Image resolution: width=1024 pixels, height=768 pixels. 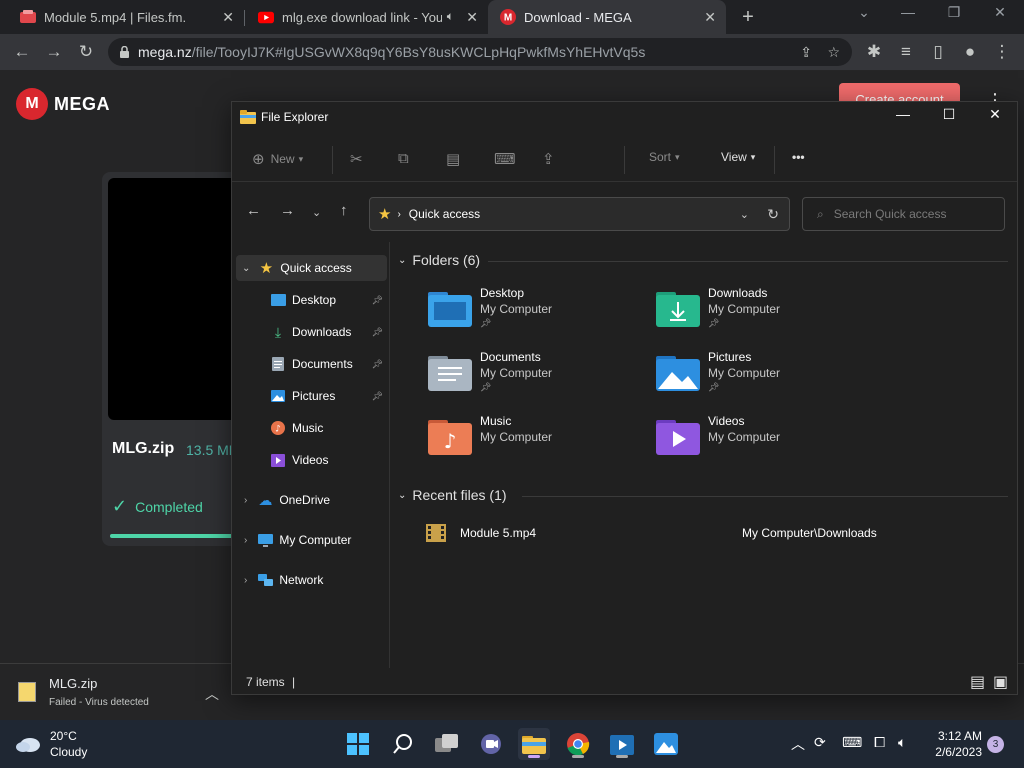 I want to click on nav-pictures: Pictures 📌︎, so click(x=309, y=396).